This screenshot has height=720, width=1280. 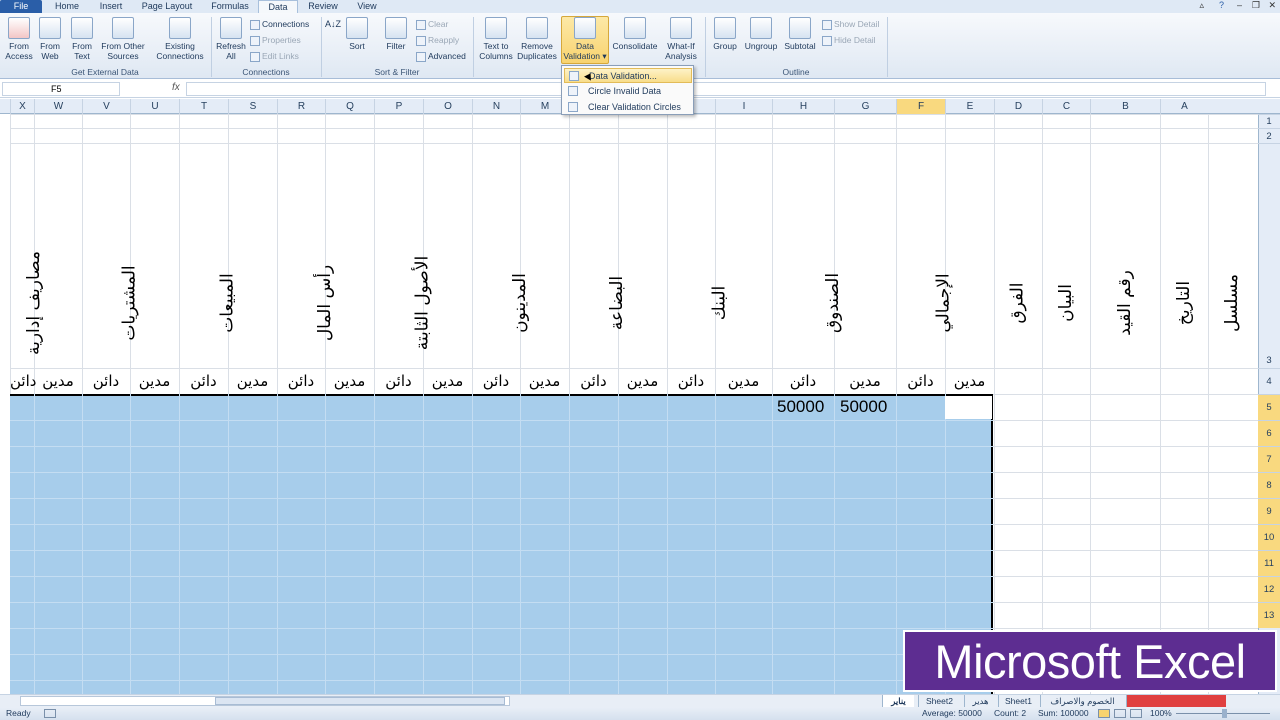 What do you see at coordinates (628, 91) in the screenshot?
I see `menu-item-circle-invalid-data: Circle Invalid Data` at bounding box center [628, 91].